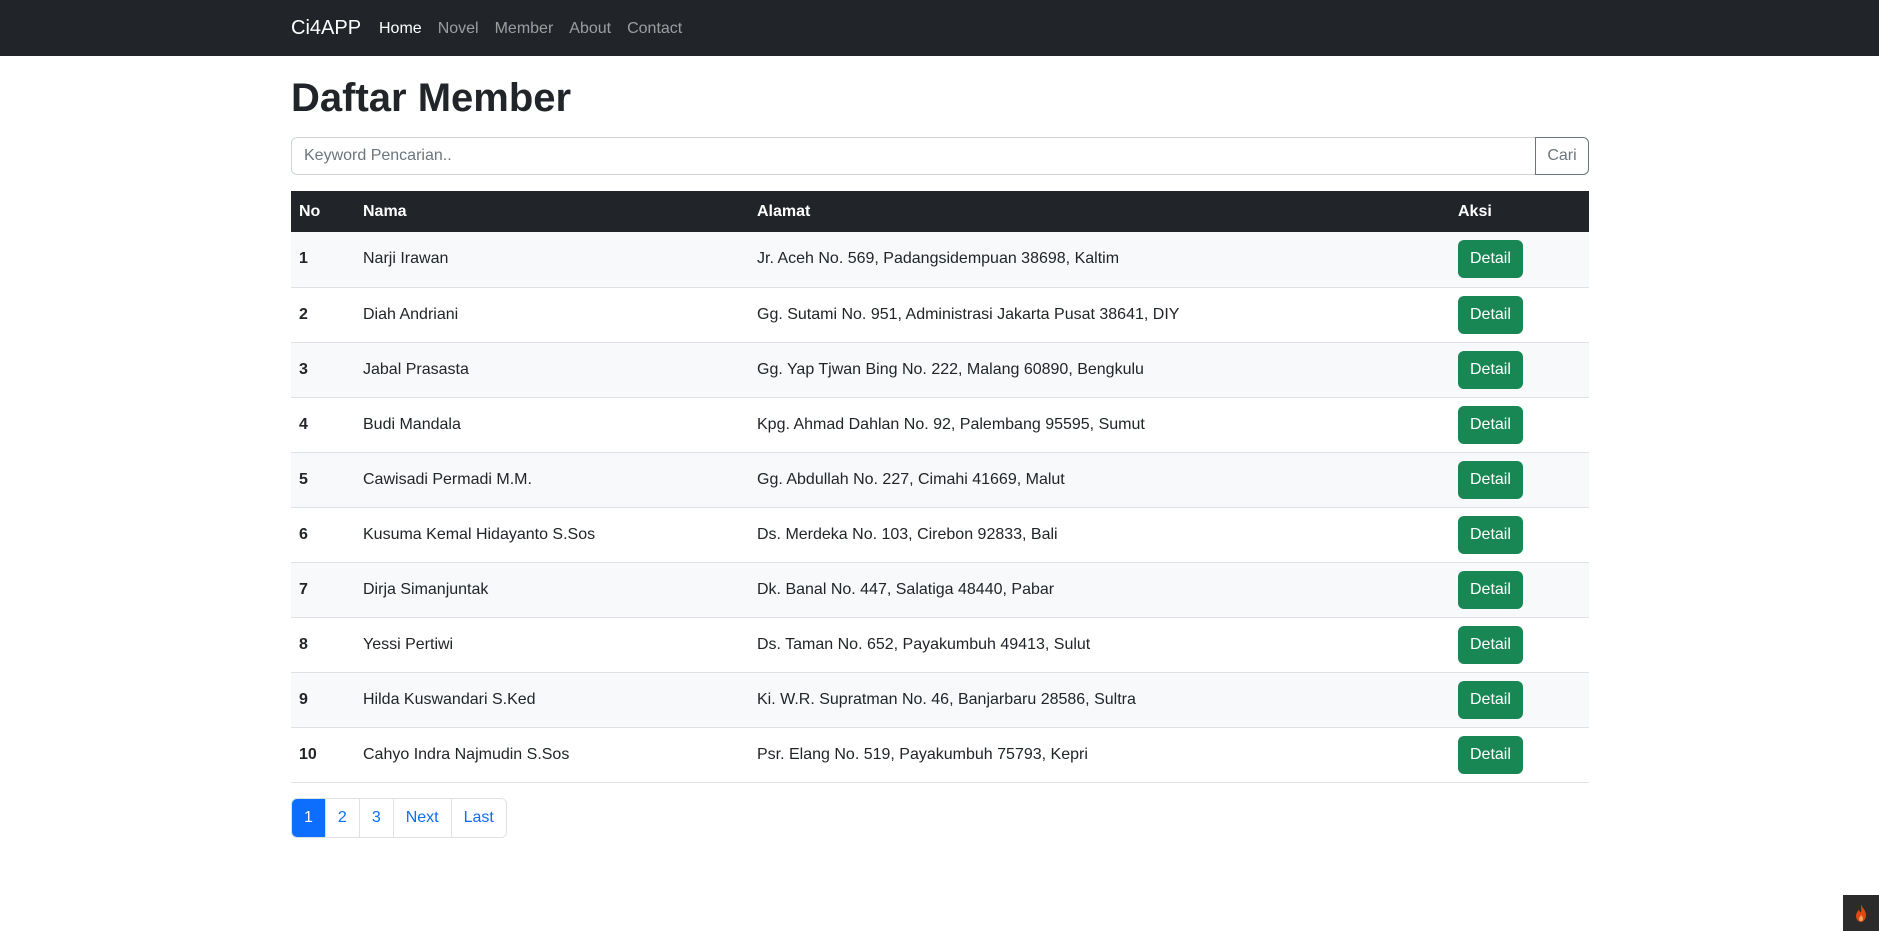 The image size is (1879, 931). I want to click on nav-link-member: Member, so click(524, 29).